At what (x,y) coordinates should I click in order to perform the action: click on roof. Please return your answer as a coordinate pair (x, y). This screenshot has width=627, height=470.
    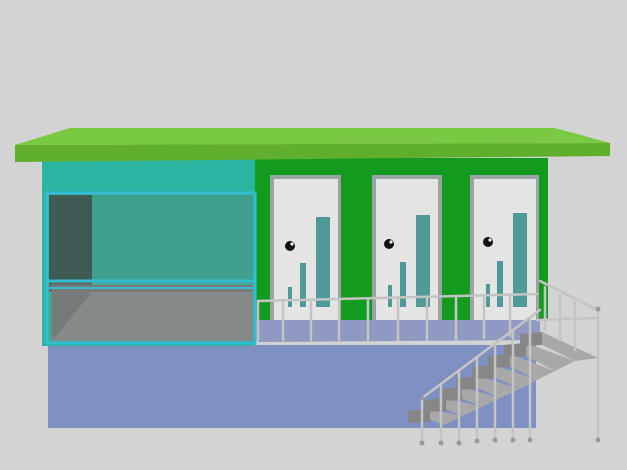
    Looking at the image, I should click on (312, 145).